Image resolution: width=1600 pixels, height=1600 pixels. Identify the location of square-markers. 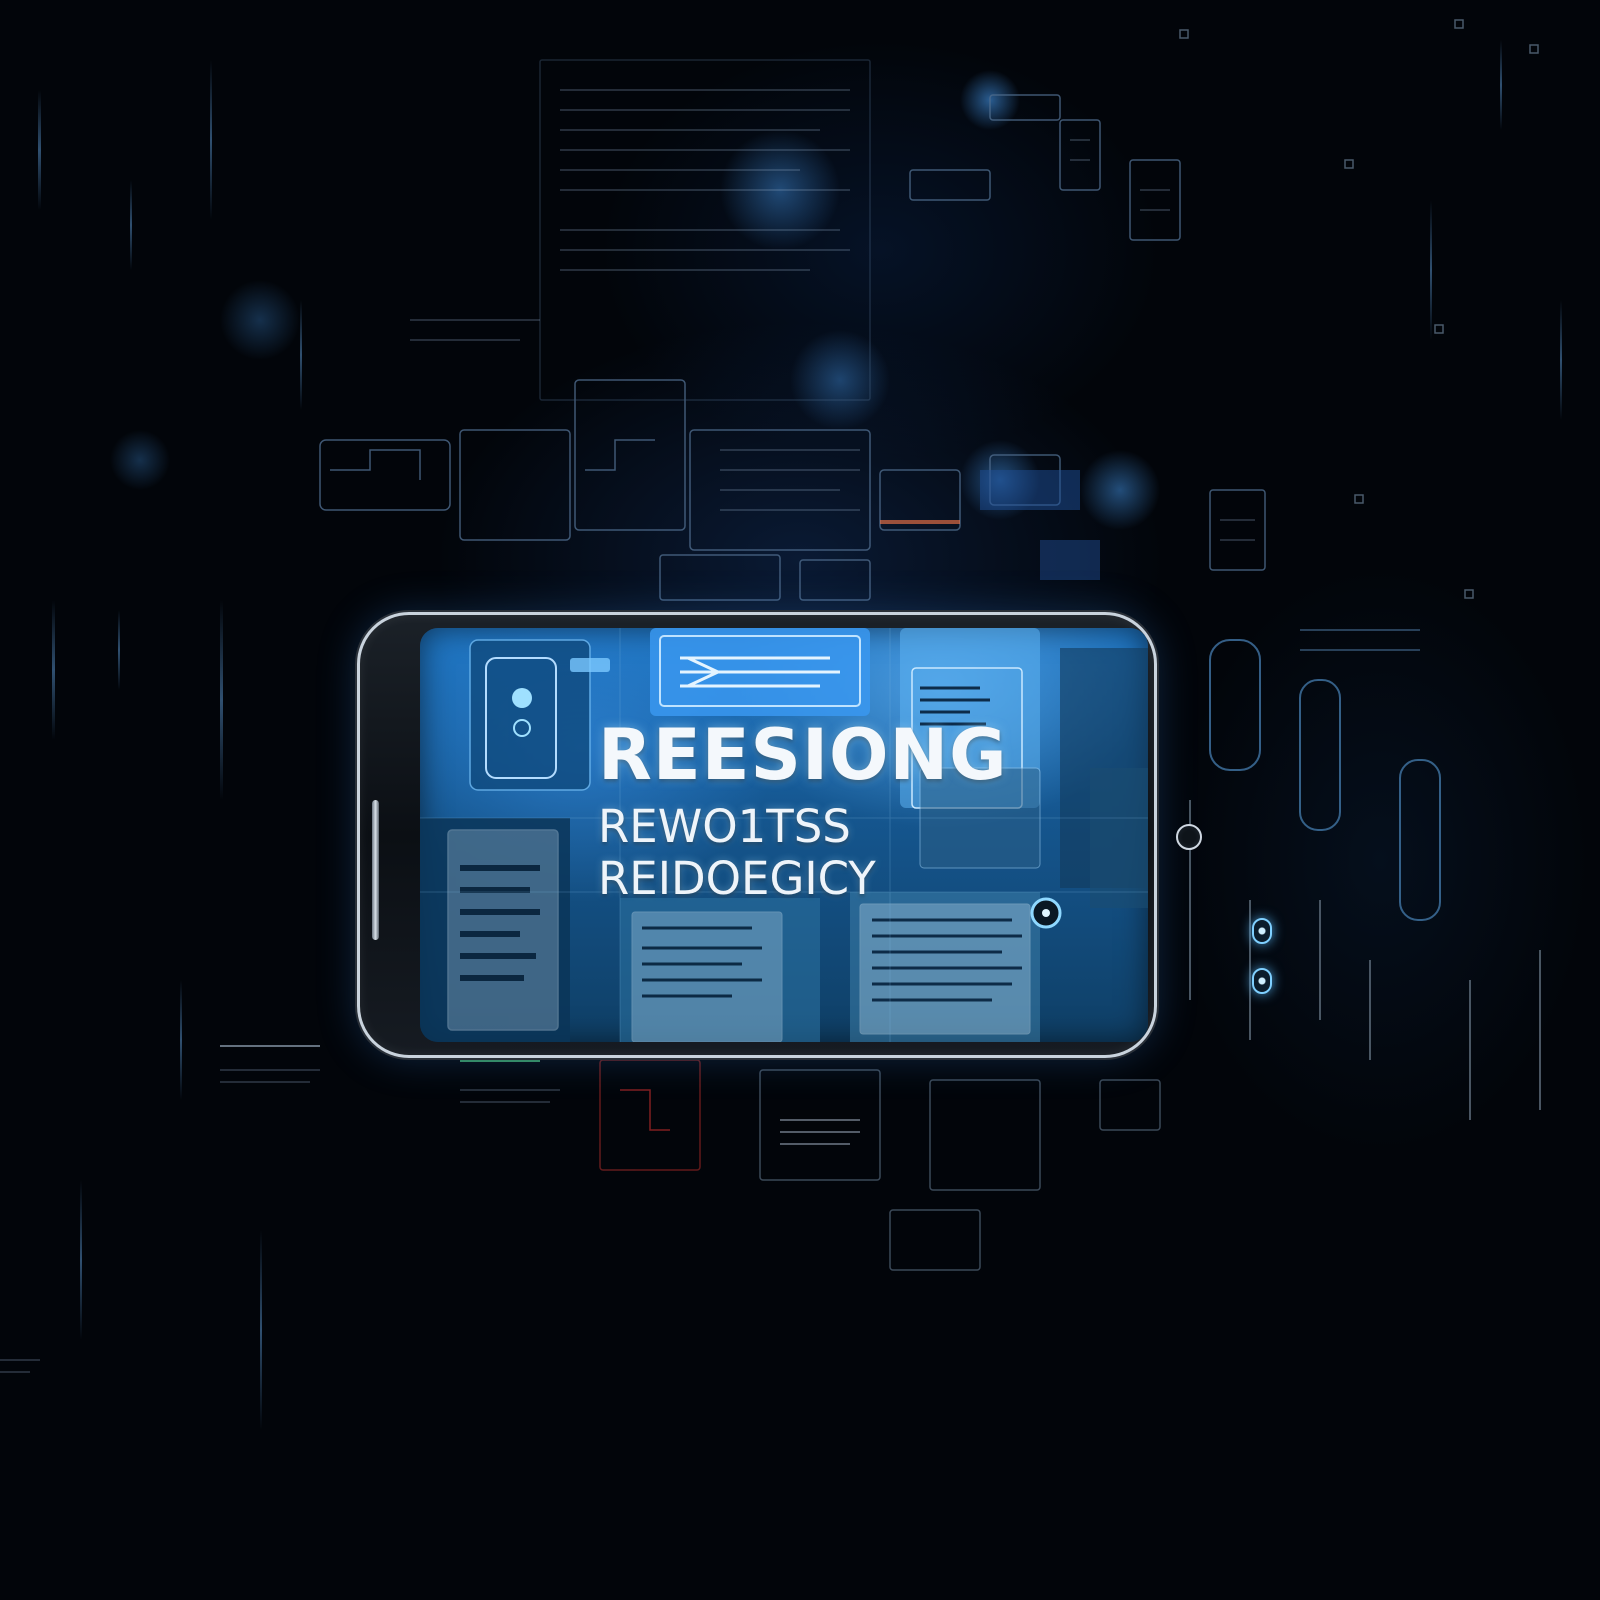
(1359, 309).